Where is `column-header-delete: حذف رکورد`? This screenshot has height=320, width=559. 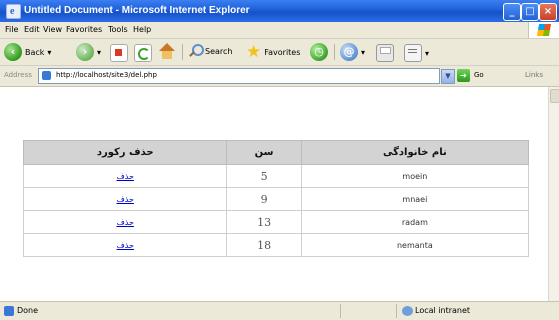 column-header-delete: حذف رکورد is located at coordinates (125, 152).